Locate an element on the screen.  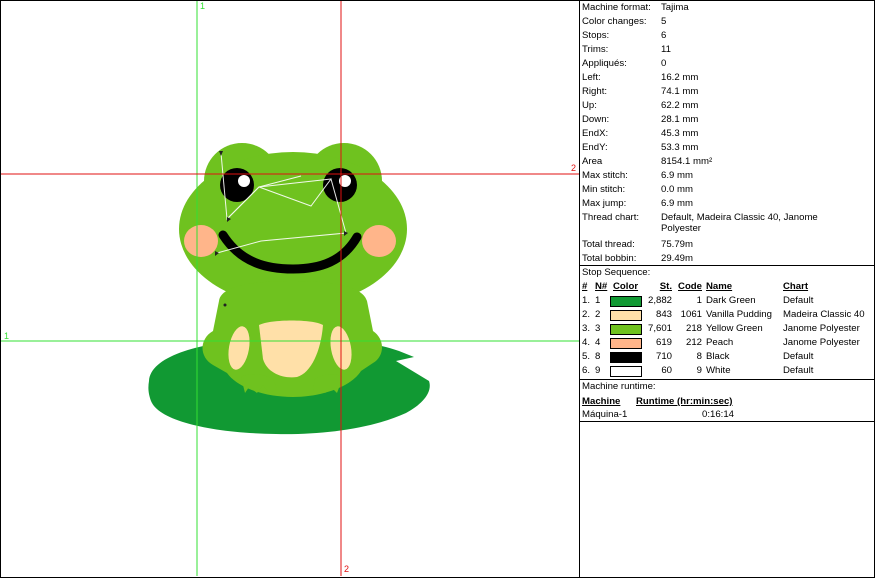
summary-label: EndY: is located at coordinates (595, 147).